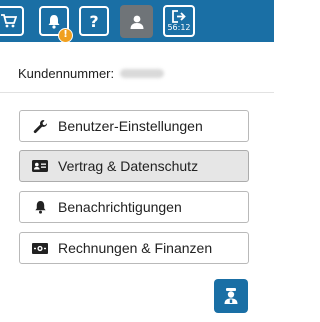 This screenshot has width=320, height=322. What do you see at coordinates (40, 248) in the screenshot?
I see `money-bill-icon` at bounding box center [40, 248].